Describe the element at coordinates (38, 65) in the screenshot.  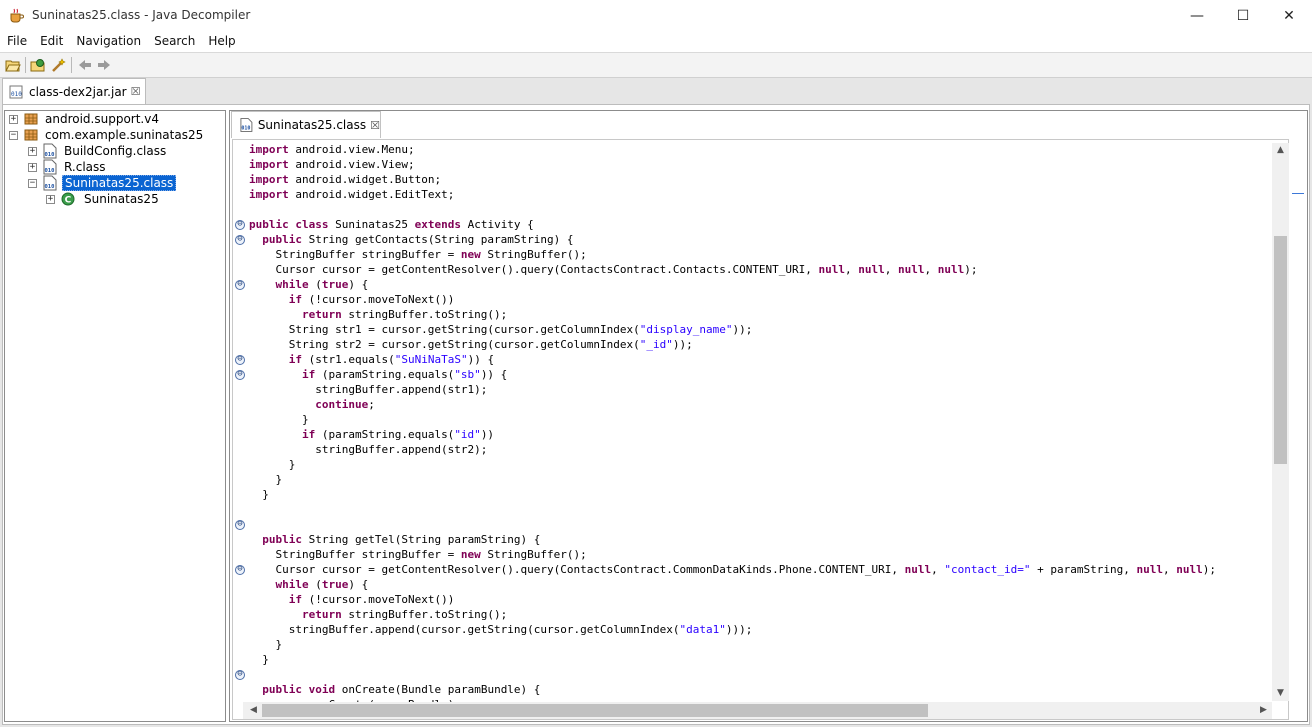
I see `open-type-icon` at that location.